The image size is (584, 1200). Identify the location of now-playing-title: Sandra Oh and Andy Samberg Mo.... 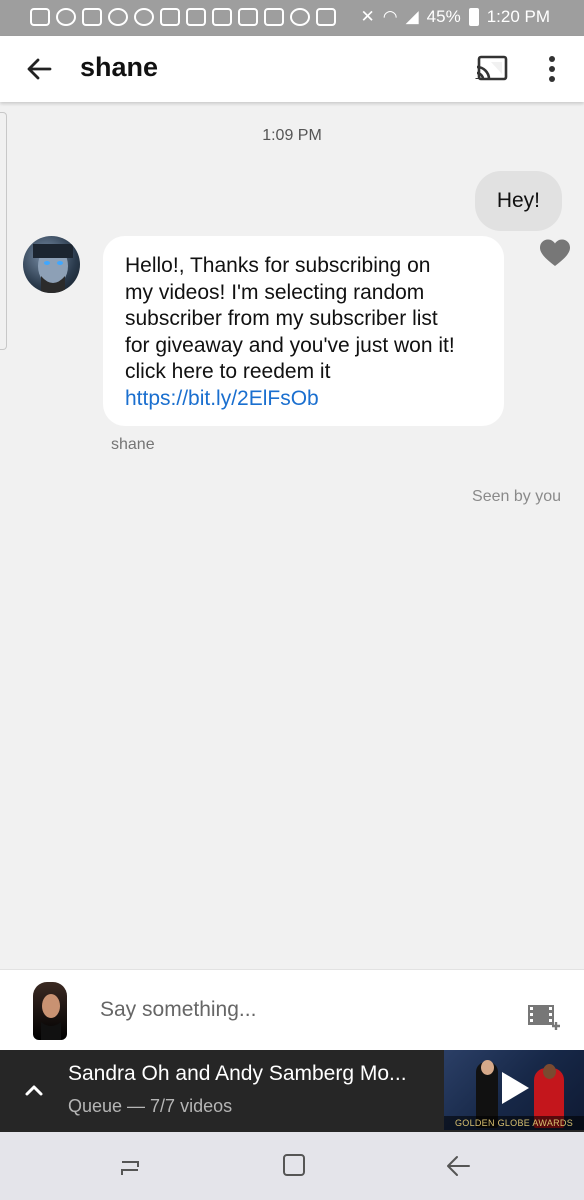
(249, 1074).